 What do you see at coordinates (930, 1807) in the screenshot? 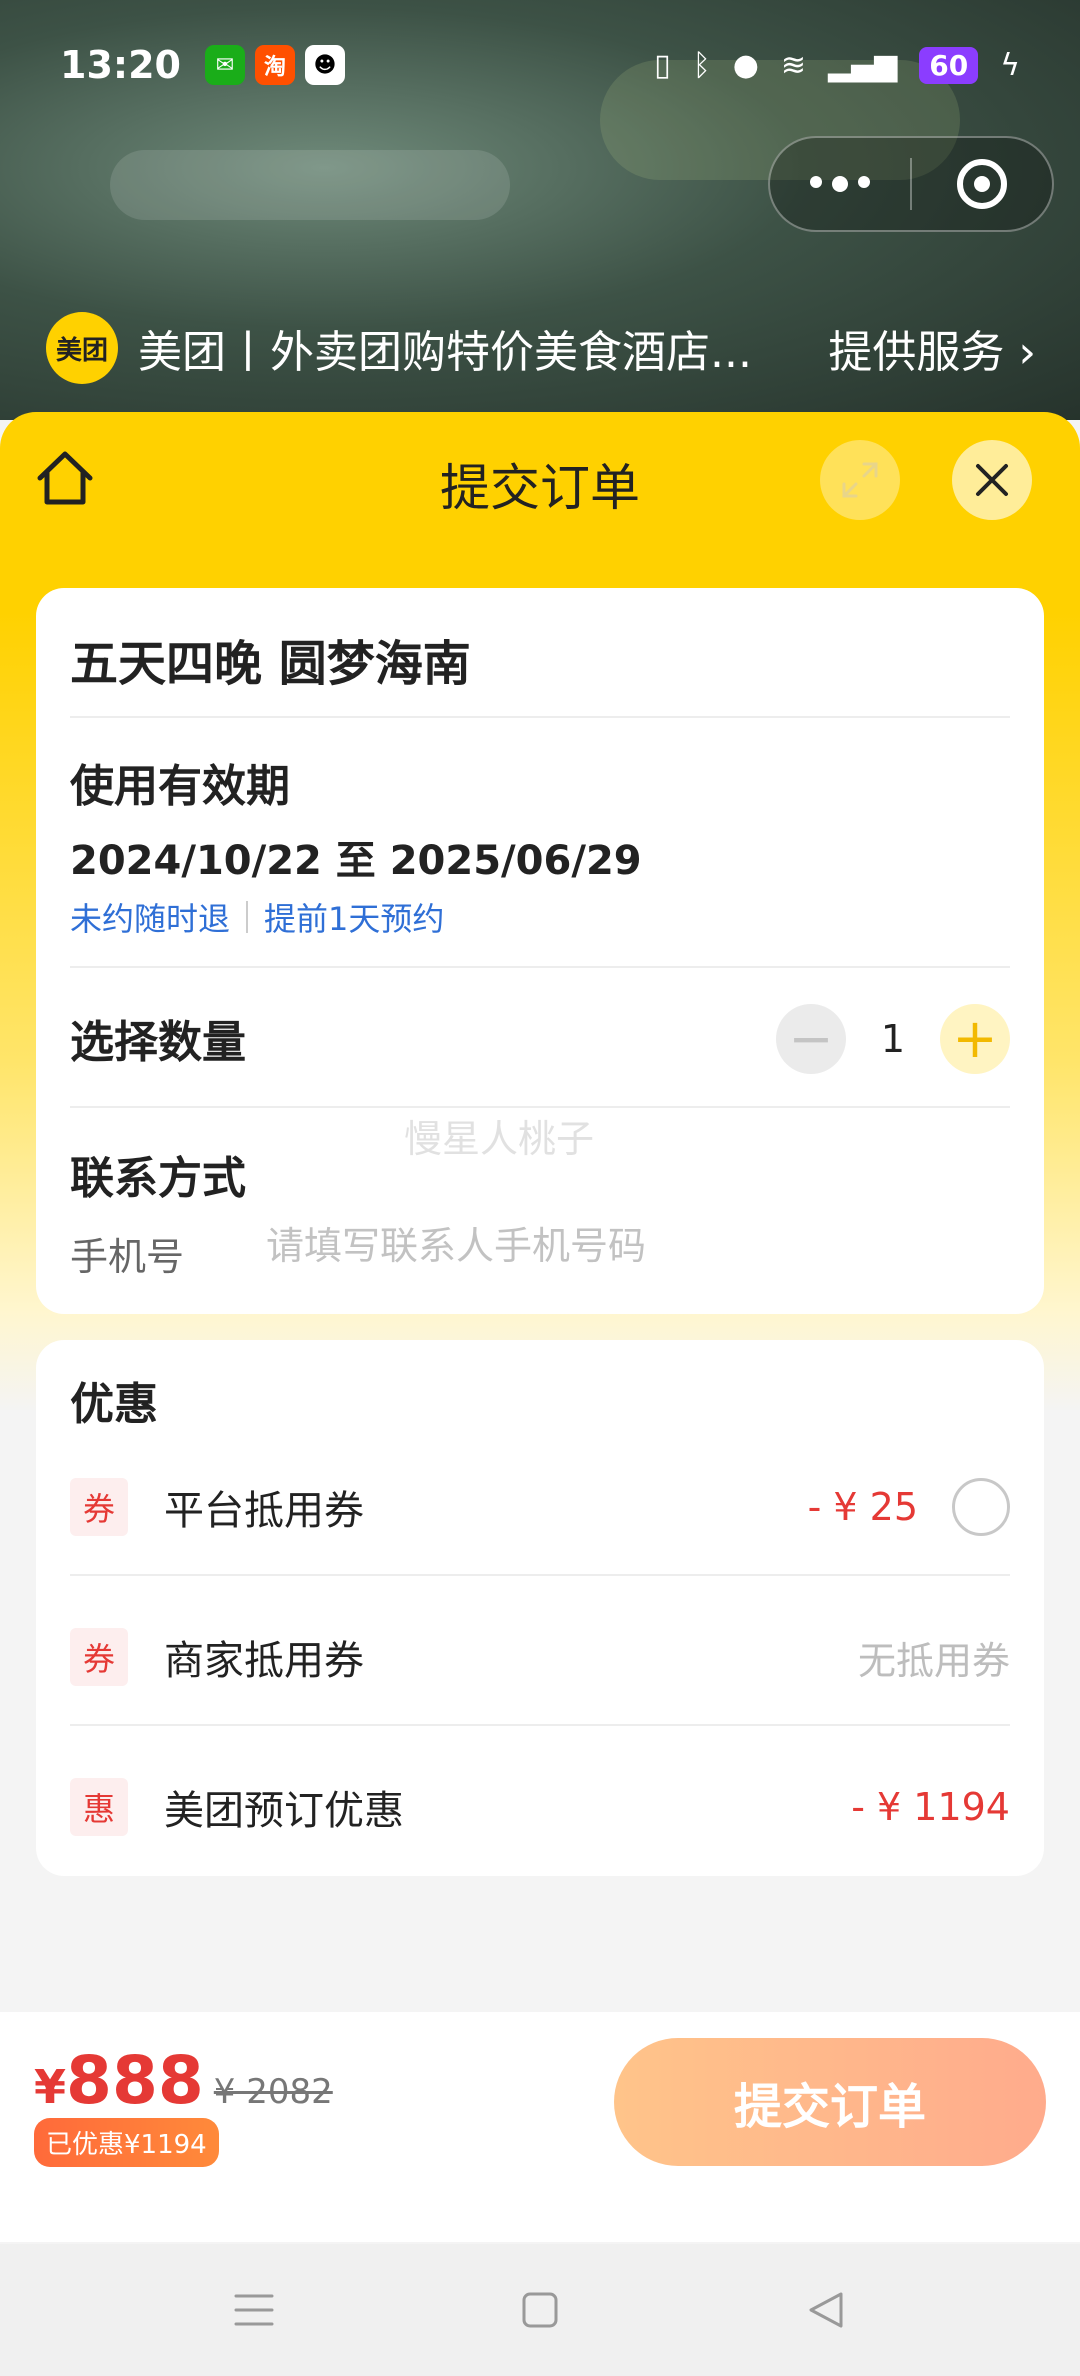
I see `discount-amount: - ¥ 1194` at bounding box center [930, 1807].